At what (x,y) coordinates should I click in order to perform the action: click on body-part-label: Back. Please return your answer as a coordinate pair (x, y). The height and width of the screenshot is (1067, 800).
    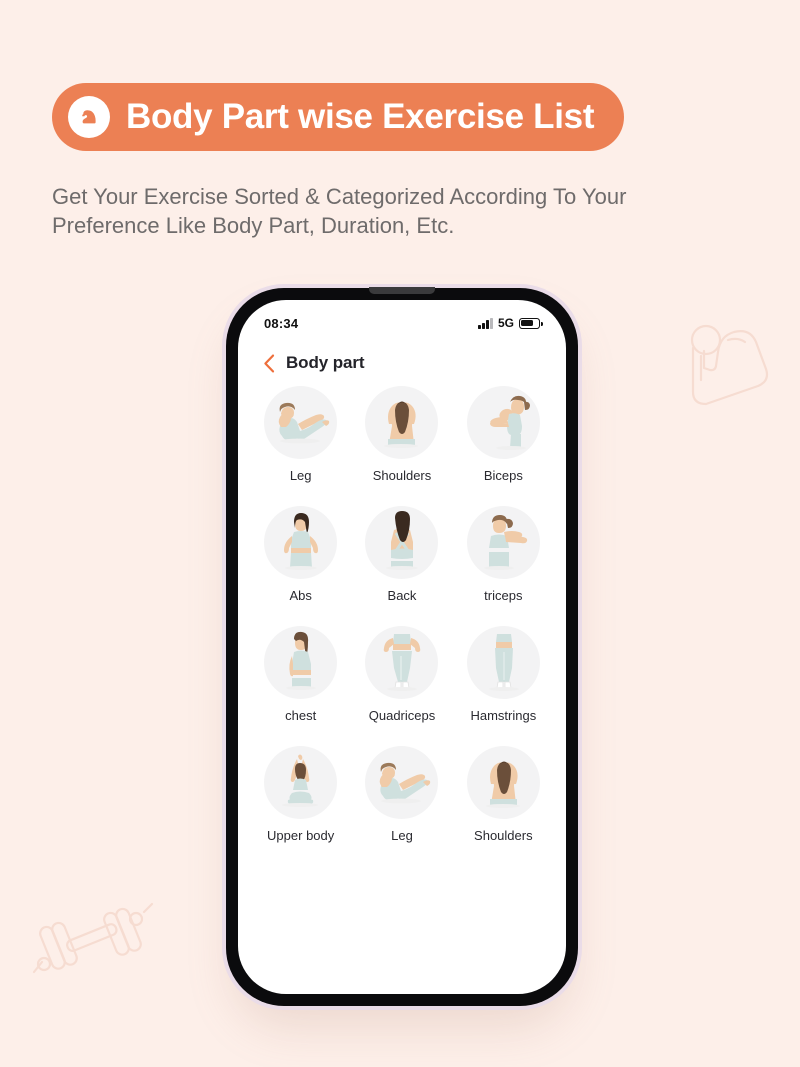
    Looking at the image, I should click on (402, 595).